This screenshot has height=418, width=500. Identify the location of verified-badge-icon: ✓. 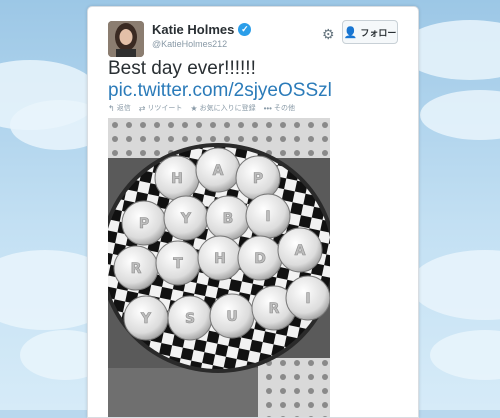
(245, 29).